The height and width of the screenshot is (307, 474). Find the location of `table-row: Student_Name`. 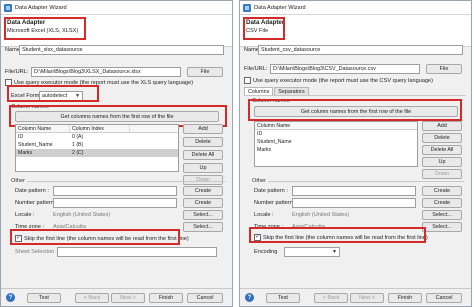

table-row: Student_Name is located at coordinates (336, 142).